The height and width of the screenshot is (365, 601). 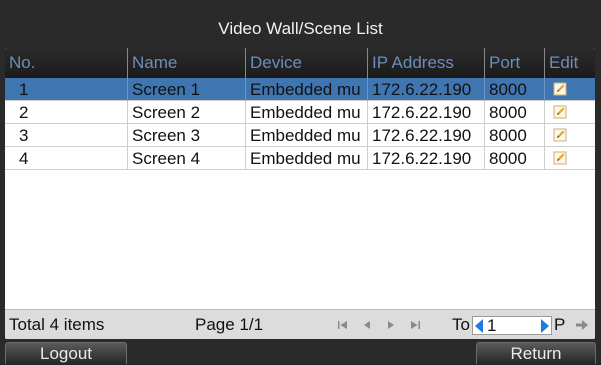 What do you see at coordinates (343, 325) in the screenshot?
I see `first-page-icon` at bounding box center [343, 325].